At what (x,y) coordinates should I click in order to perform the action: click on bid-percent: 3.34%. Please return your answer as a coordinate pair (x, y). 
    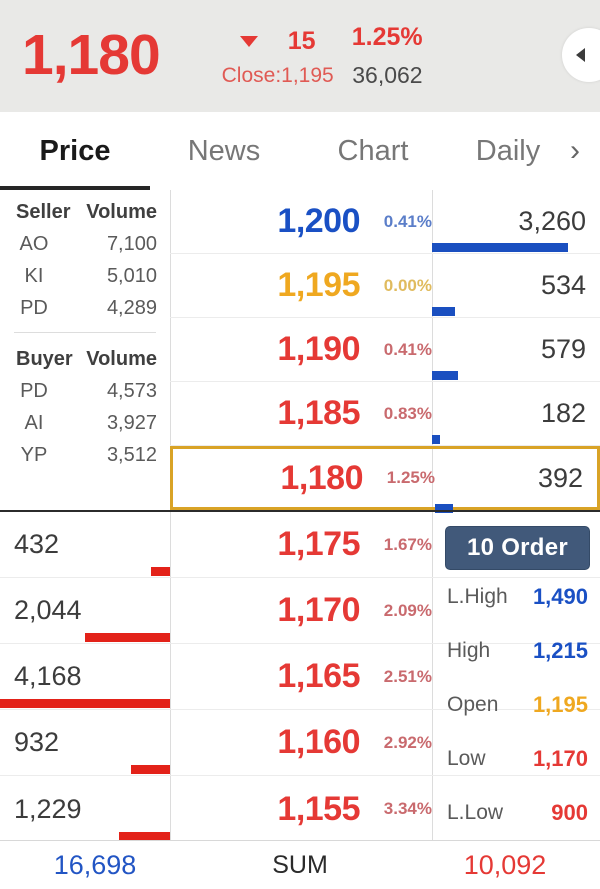
    Looking at the image, I should click on (407, 808).